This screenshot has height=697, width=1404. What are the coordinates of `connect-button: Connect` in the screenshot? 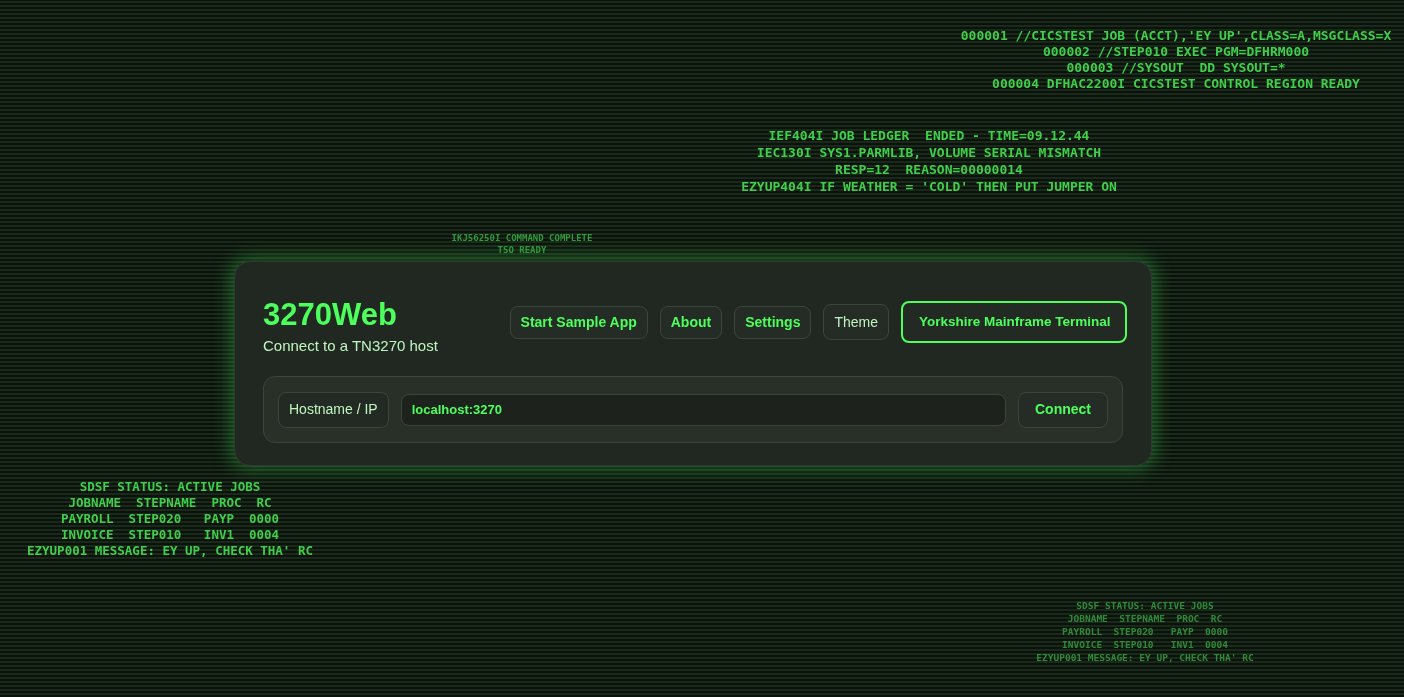 It's located at (1063, 409).